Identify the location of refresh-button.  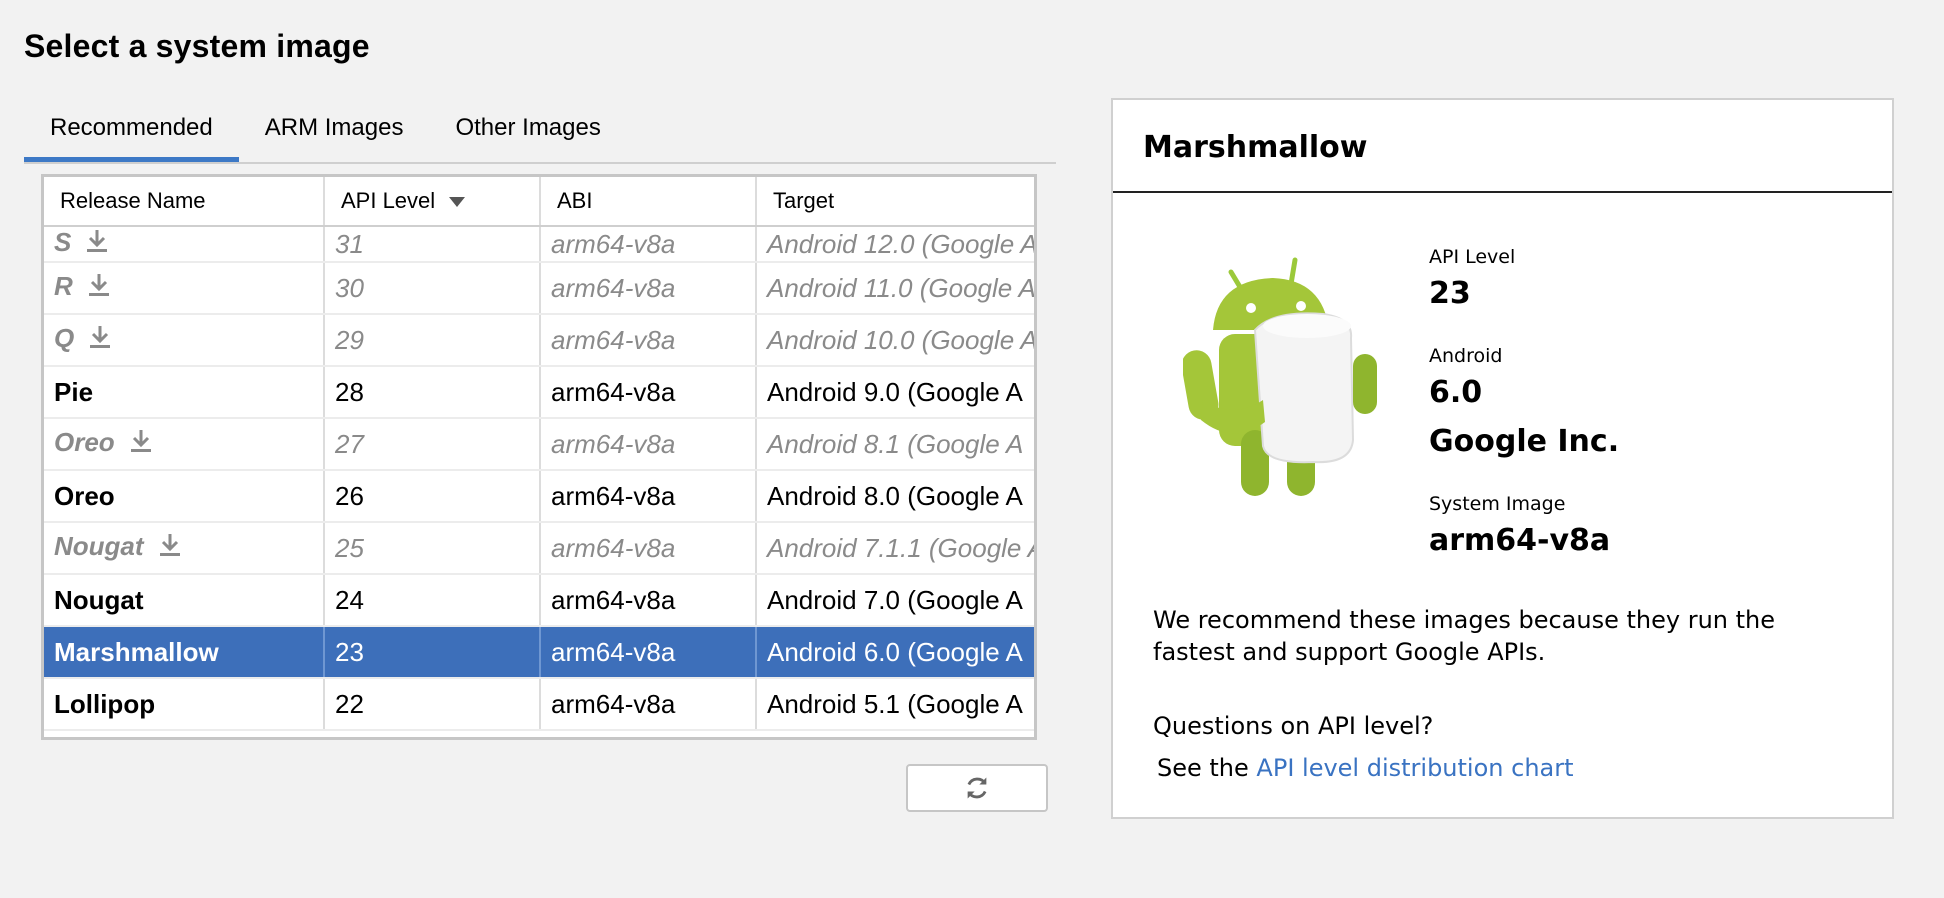
(977, 788).